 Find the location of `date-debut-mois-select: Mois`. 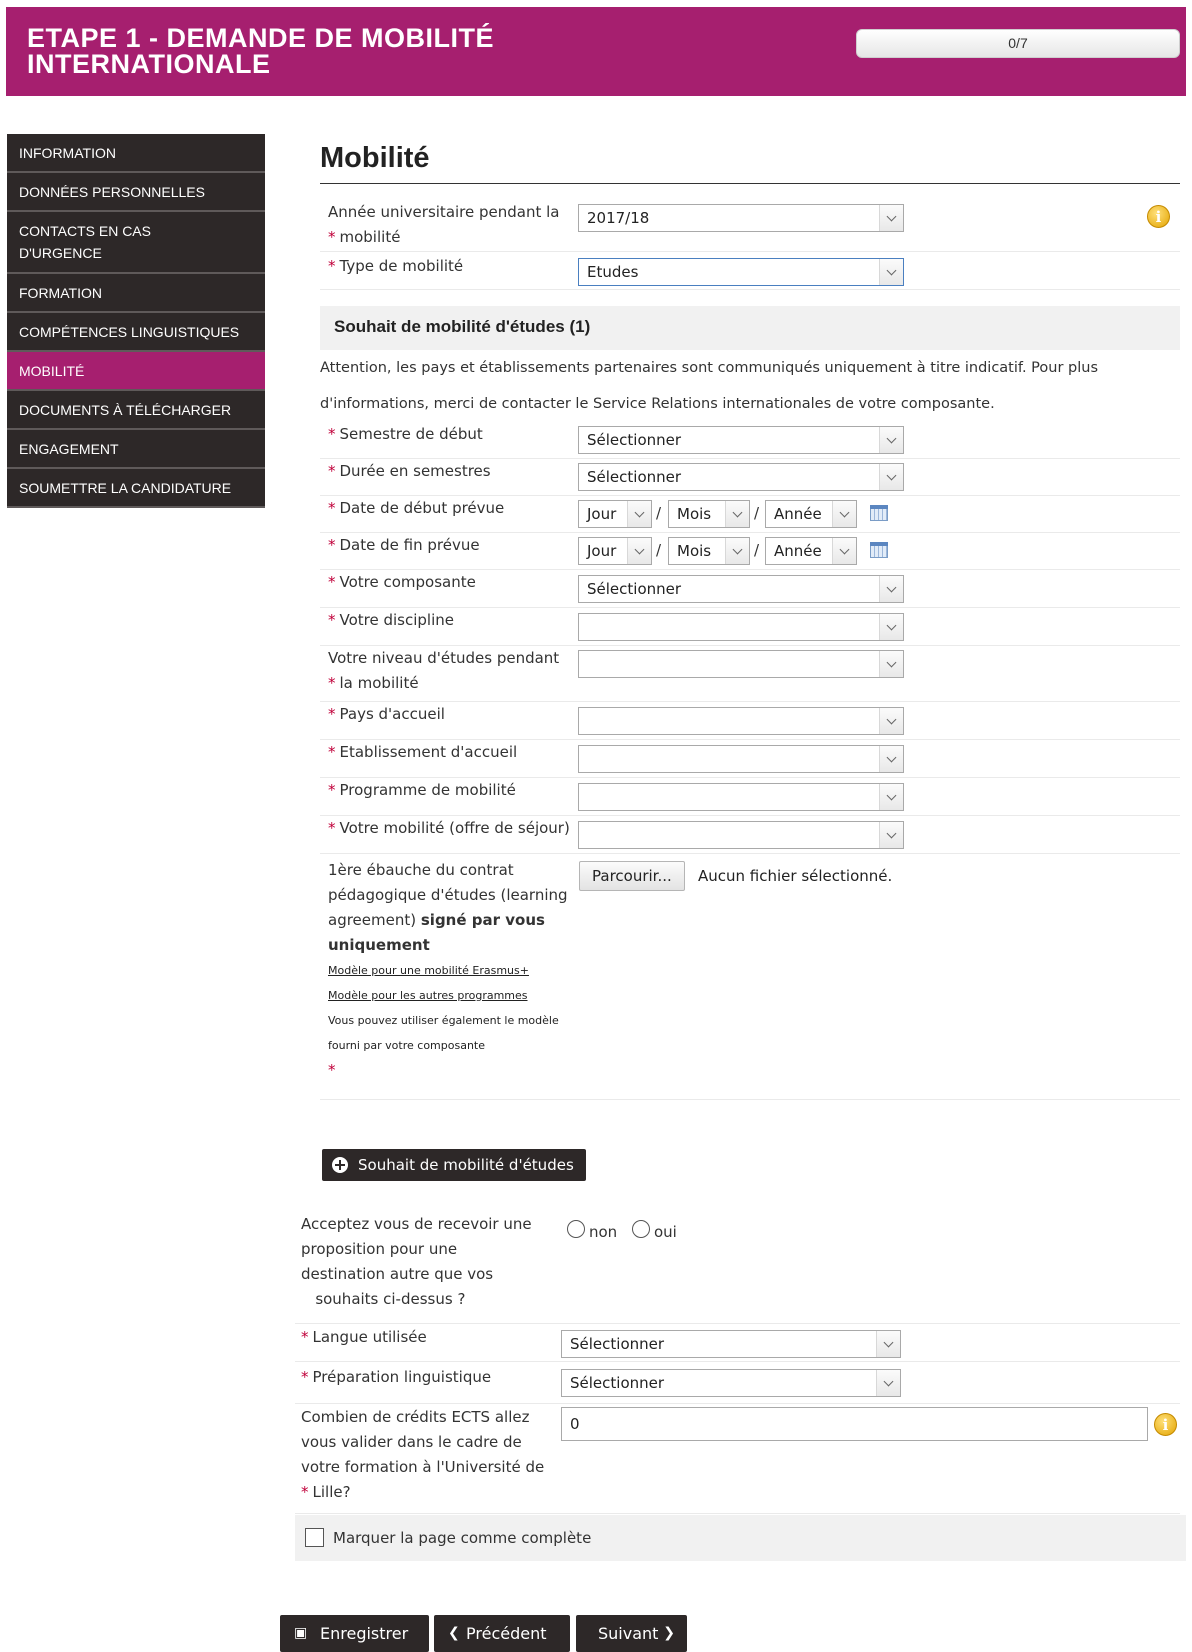

date-debut-mois-select: Mois is located at coordinates (709, 514).